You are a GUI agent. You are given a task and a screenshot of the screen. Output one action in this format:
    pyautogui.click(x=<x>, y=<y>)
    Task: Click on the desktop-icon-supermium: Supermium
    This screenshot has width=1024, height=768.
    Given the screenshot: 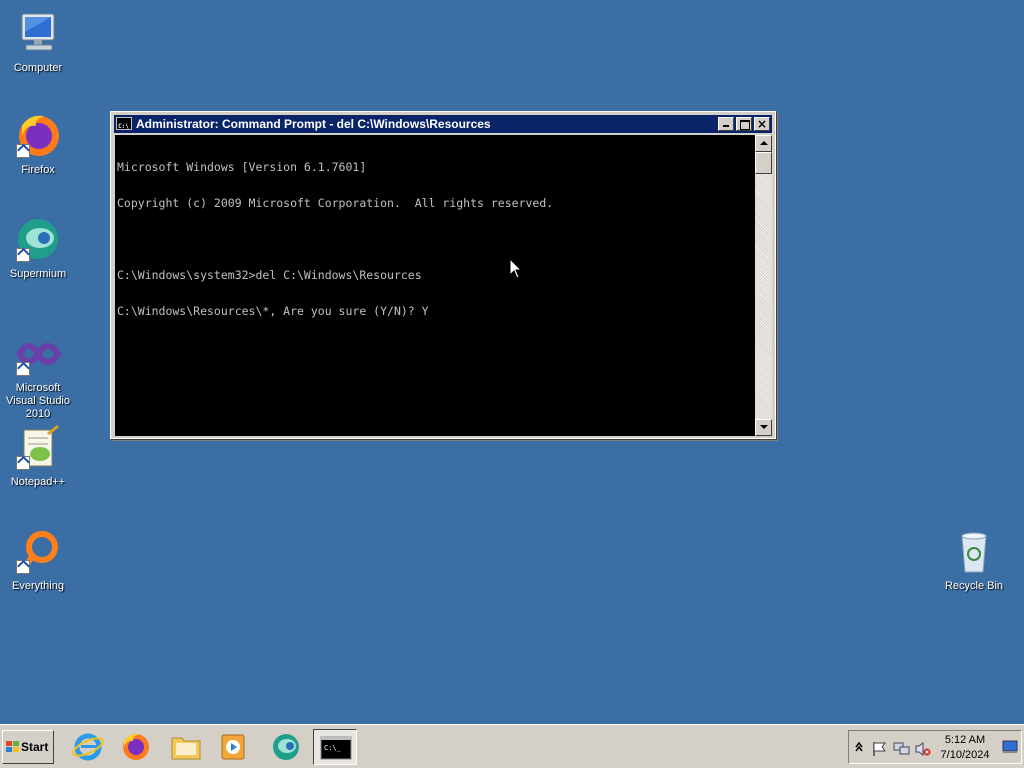 What is the action you would take?
    pyautogui.click(x=38, y=248)
    